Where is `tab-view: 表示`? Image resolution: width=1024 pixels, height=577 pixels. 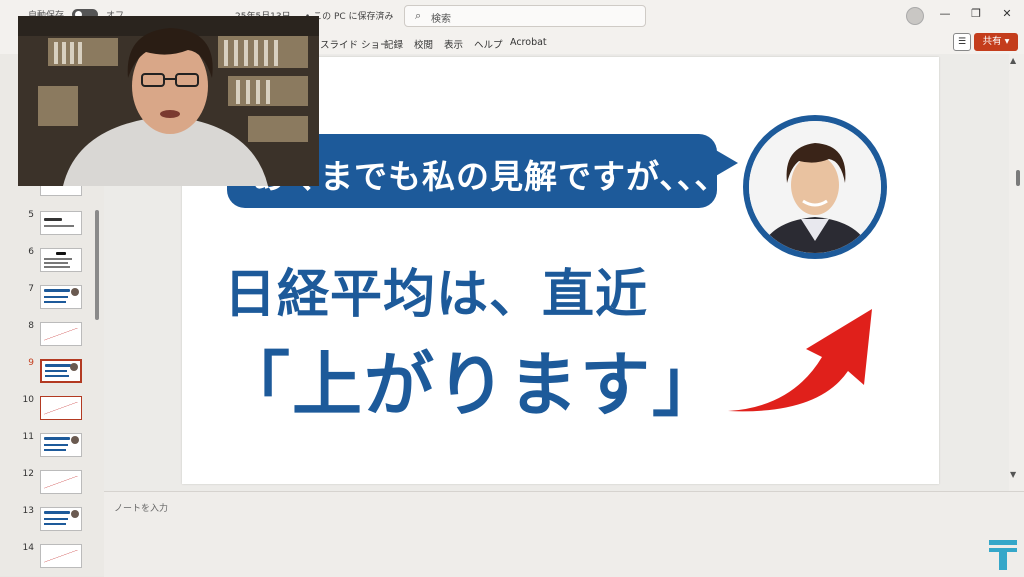 tab-view: 表示 is located at coordinates (453, 44).